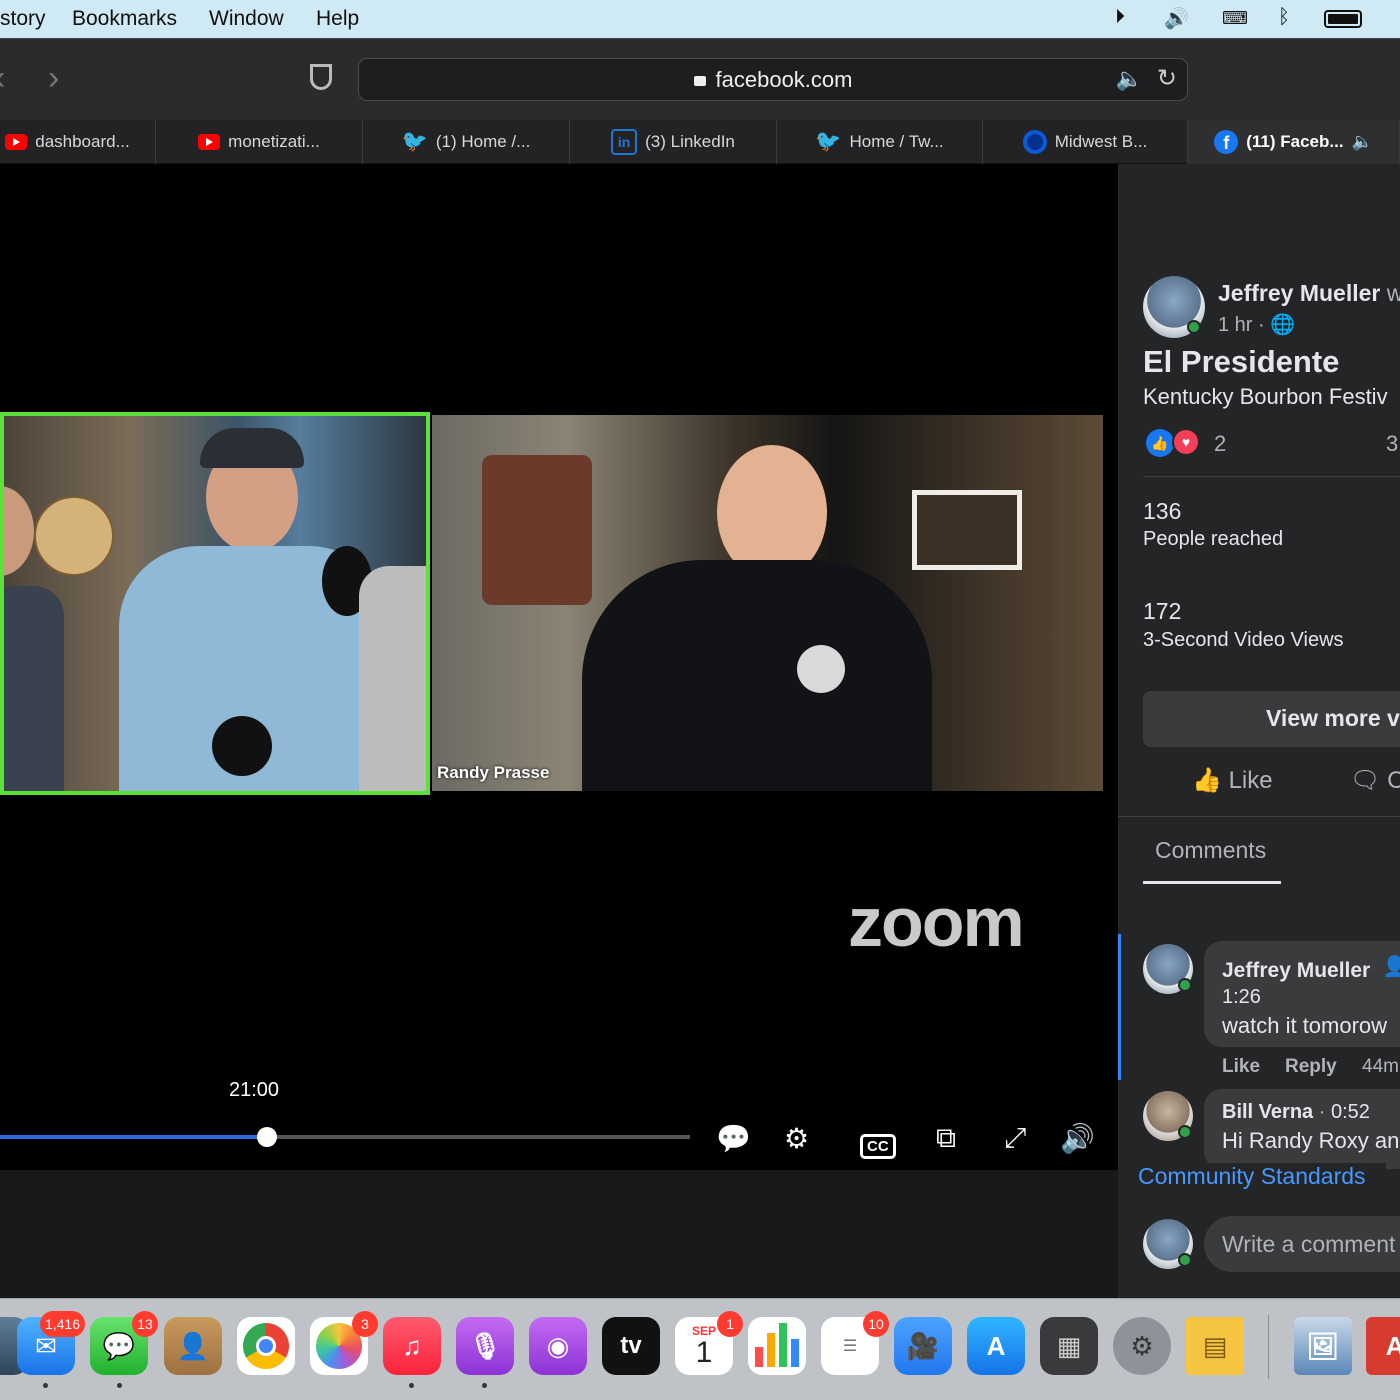 This screenshot has width=1400, height=1400. Describe the element at coordinates (1391, 967) in the screenshot. I see `author-badge-icon: 👤` at that location.